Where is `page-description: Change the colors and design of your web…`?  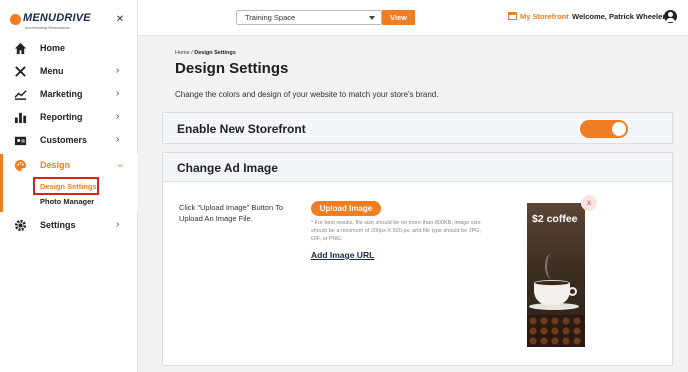 page-description: Change the colors and design of your web… is located at coordinates (307, 94).